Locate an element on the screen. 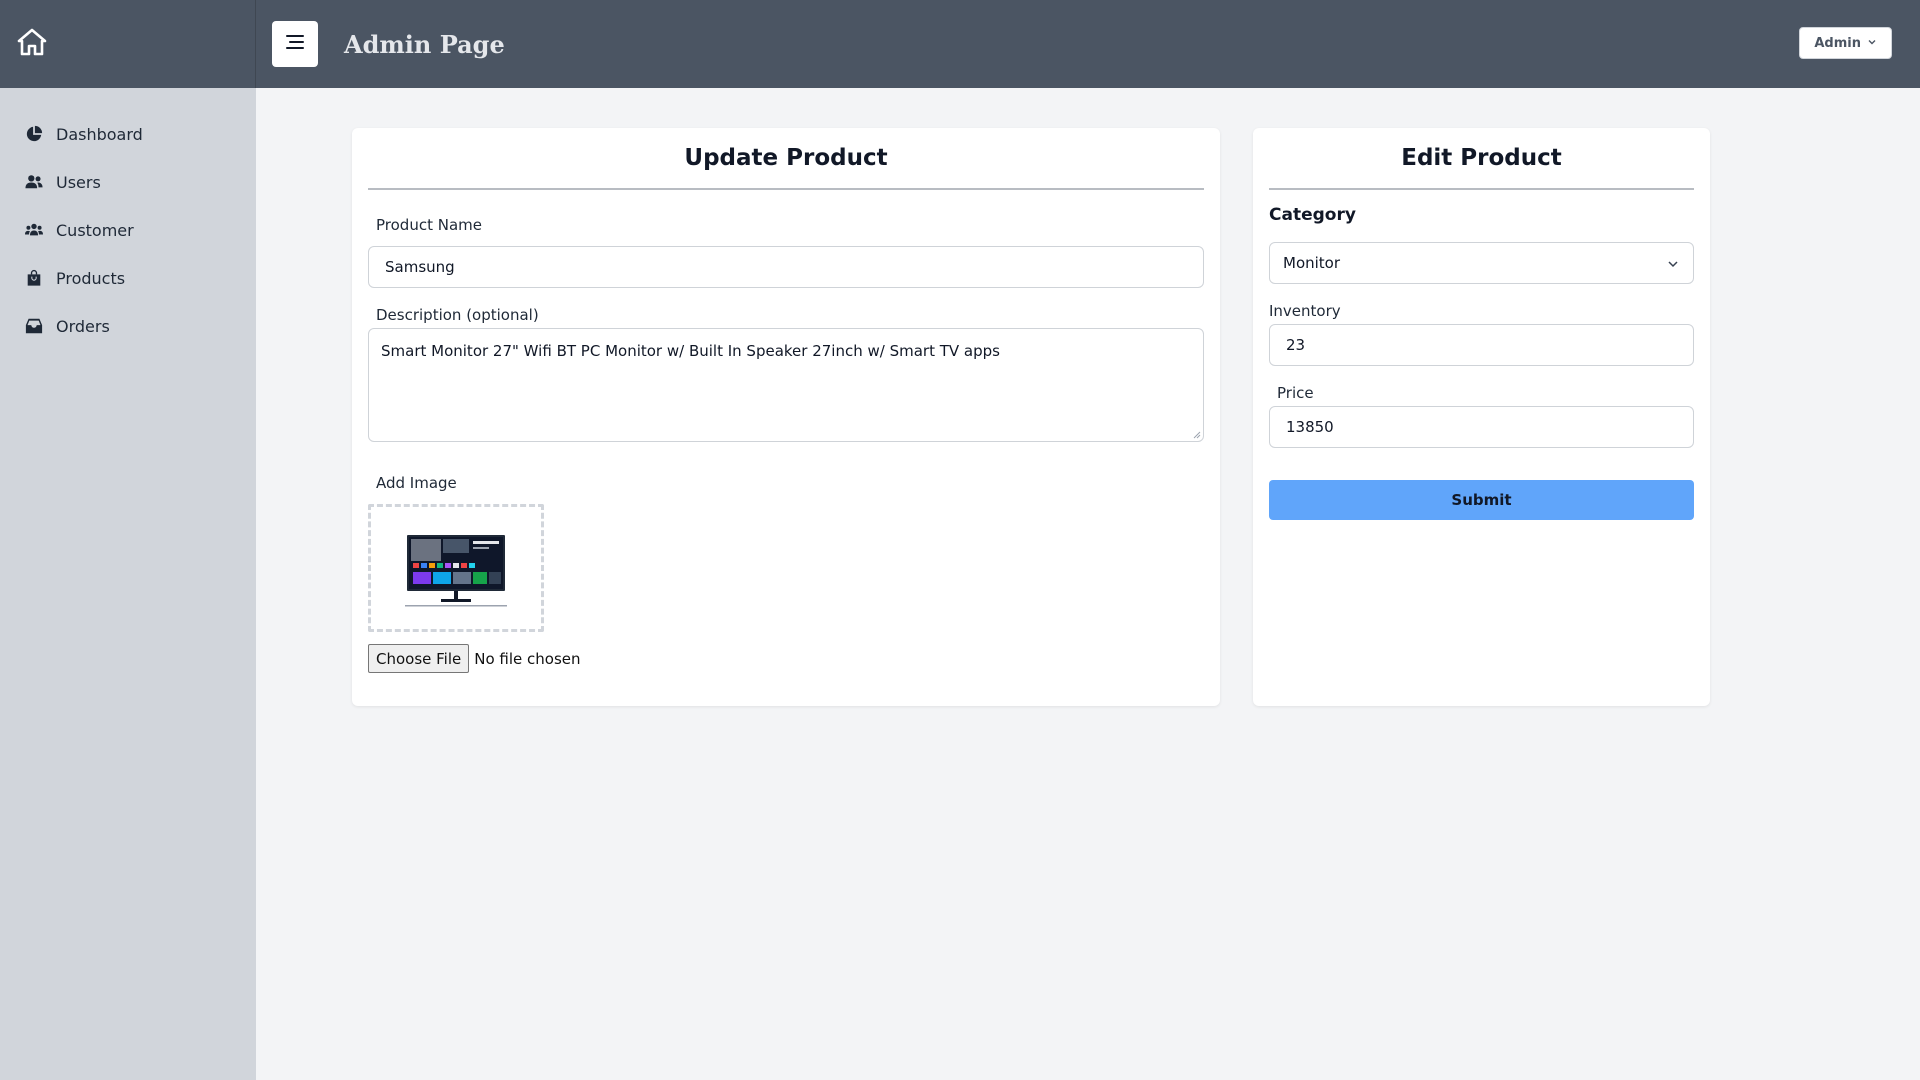 This screenshot has height=1080, width=1920. inventory-input: 23 is located at coordinates (1481, 345).